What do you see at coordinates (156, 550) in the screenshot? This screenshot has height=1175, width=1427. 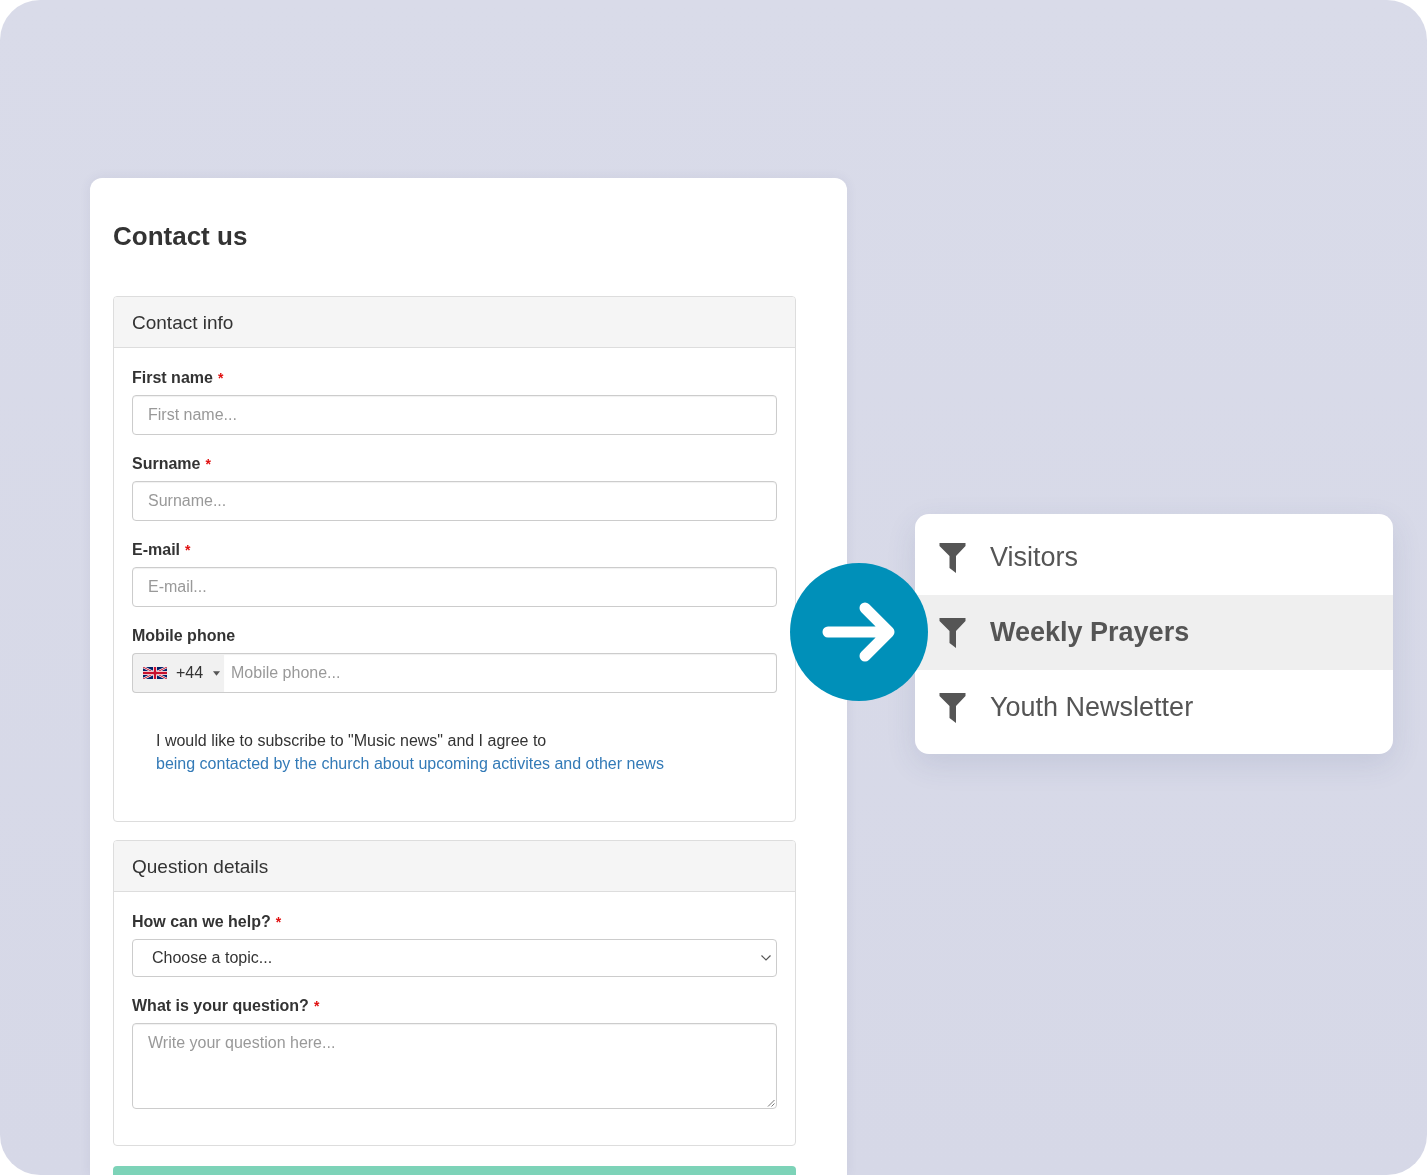 I see `field-label: E-mail` at bounding box center [156, 550].